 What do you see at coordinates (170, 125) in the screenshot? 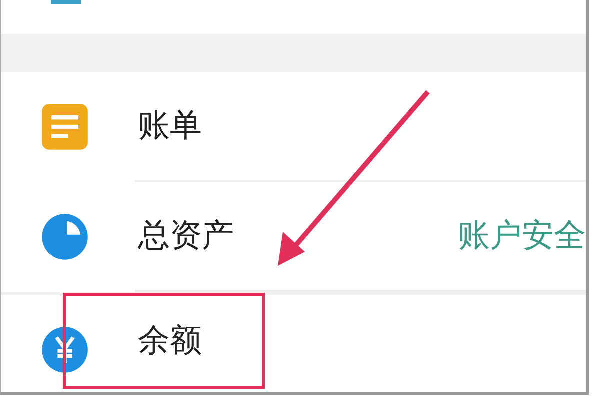
I see `menu-label: 账单` at bounding box center [170, 125].